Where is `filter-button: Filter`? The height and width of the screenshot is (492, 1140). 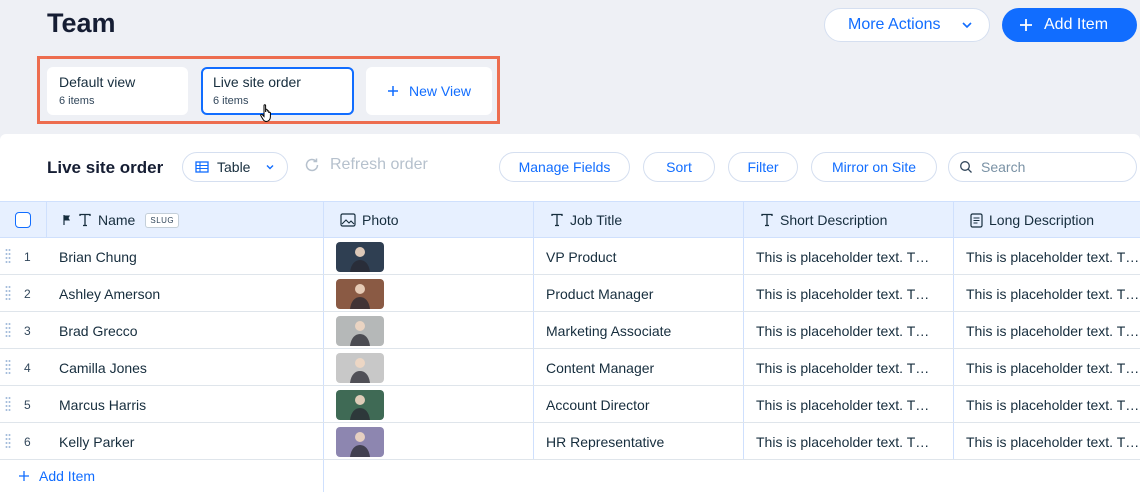 filter-button: Filter is located at coordinates (763, 167).